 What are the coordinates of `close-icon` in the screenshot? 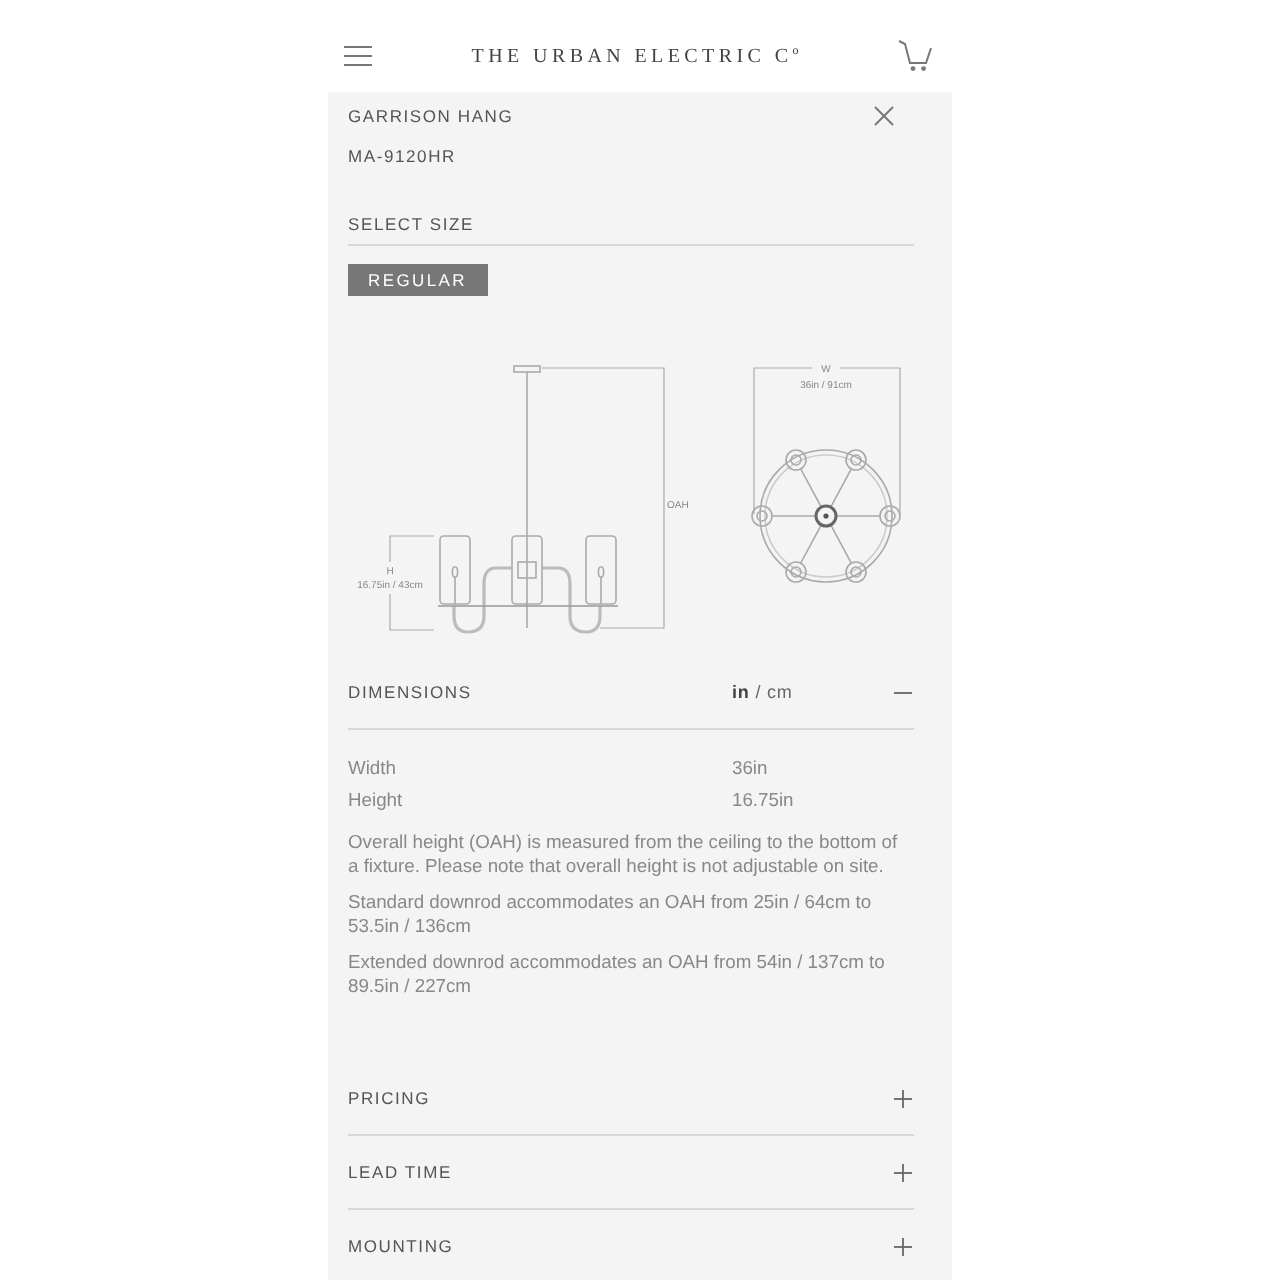 It's located at (884, 116).